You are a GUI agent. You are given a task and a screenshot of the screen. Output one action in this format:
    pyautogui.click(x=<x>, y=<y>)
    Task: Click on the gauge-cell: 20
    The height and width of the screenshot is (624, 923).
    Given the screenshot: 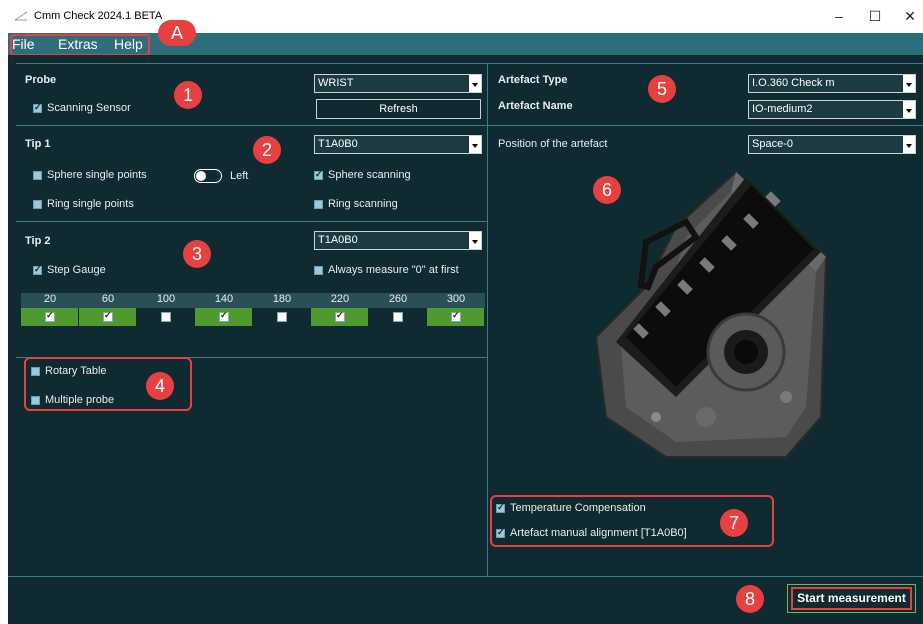 What is the action you would take?
    pyautogui.click(x=50, y=308)
    